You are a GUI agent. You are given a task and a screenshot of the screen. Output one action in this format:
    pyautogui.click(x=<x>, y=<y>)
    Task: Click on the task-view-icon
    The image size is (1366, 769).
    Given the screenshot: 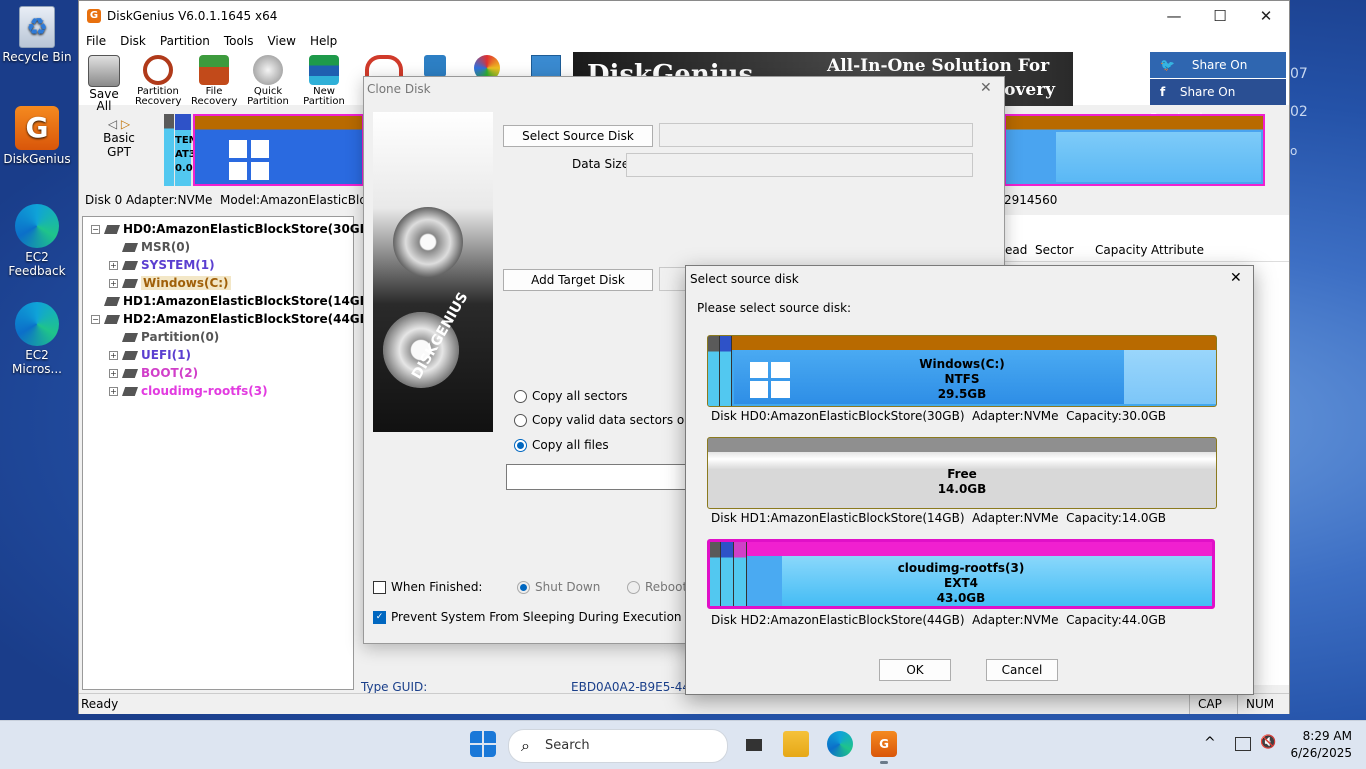 What is the action you would take?
    pyautogui.click(x=753, y=744)
    